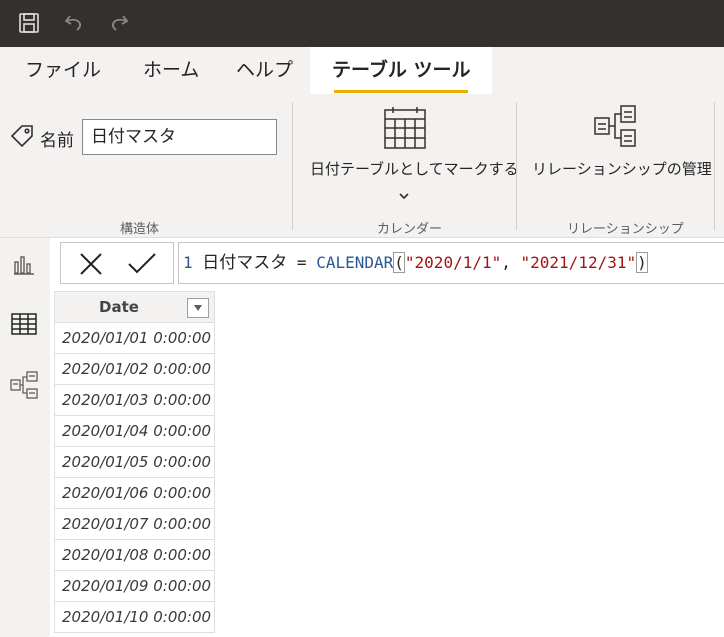 Image resolution: width=724 pixels, height=637 pixels. I want to click on formula-comma: ,, so click(506, 262).